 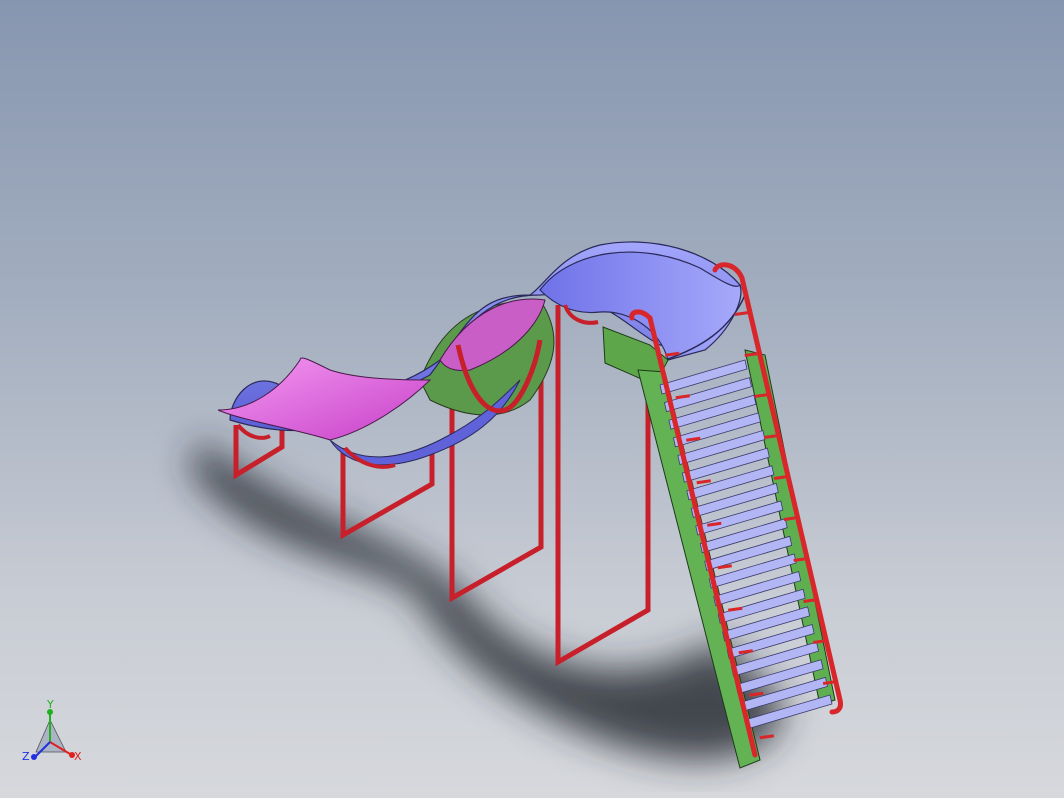 I want to click on triad-z-dot, so click(x=34, y=757).